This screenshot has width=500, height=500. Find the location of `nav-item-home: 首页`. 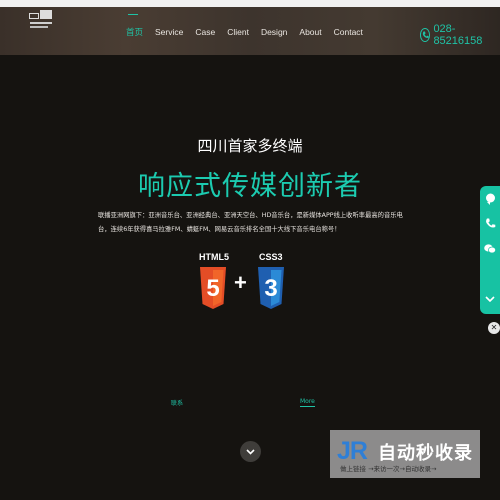

nav-item-home: 首页 is located at coordinates (134, 30).